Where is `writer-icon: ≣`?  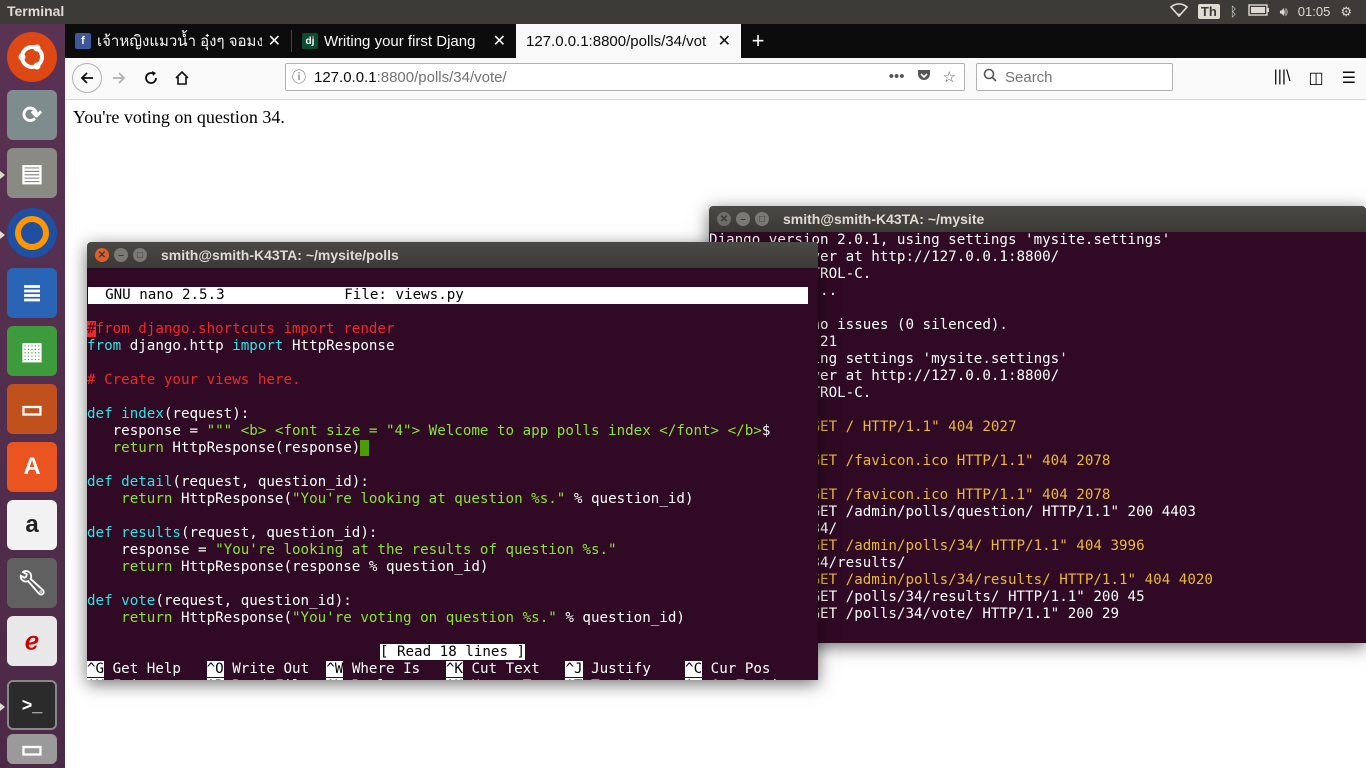 writer-icon: ≣ is located at coordinates (32, 293).